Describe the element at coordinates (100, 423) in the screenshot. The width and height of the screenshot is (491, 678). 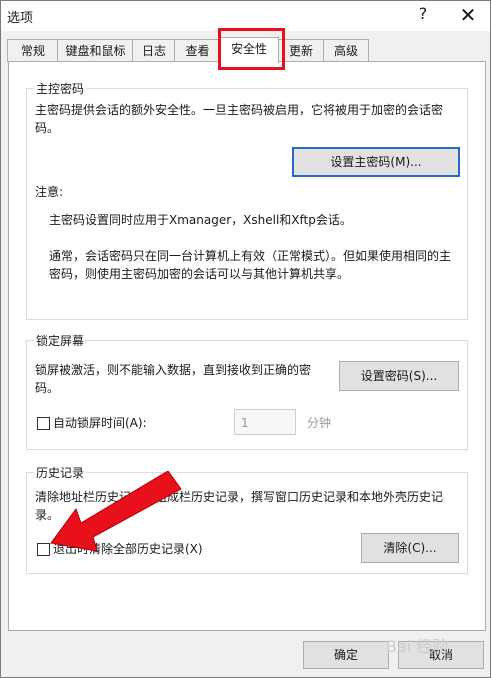
I see `auto-lock-label: 自动锁屏时间(A):` at that location.